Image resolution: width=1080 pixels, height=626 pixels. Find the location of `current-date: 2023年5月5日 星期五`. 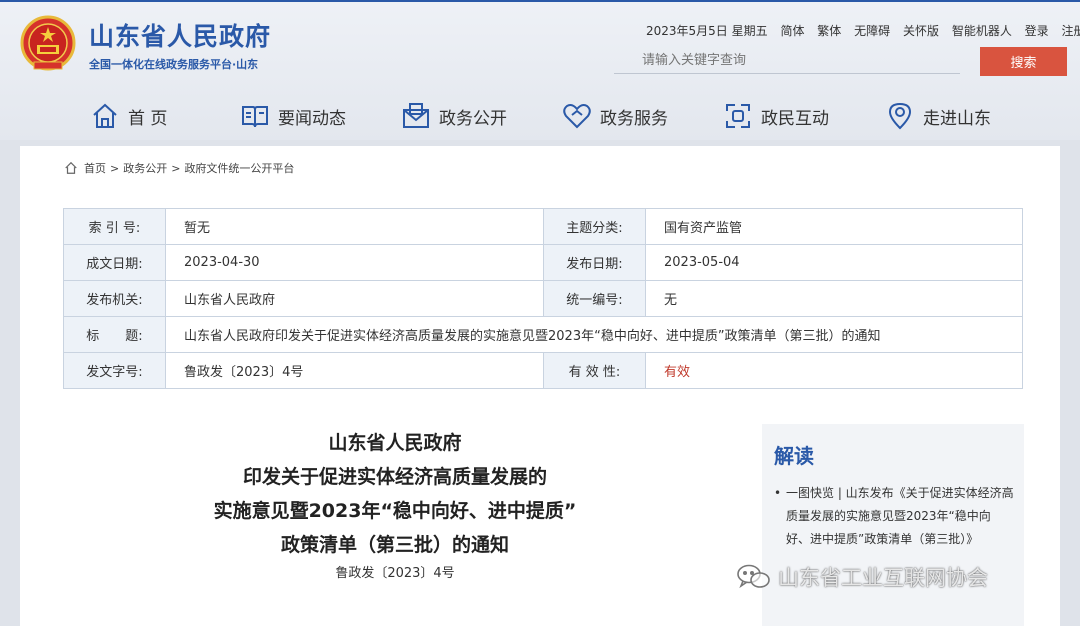

current-date: 2023年5月5日 星期五 is located at coordinates (707, 31).